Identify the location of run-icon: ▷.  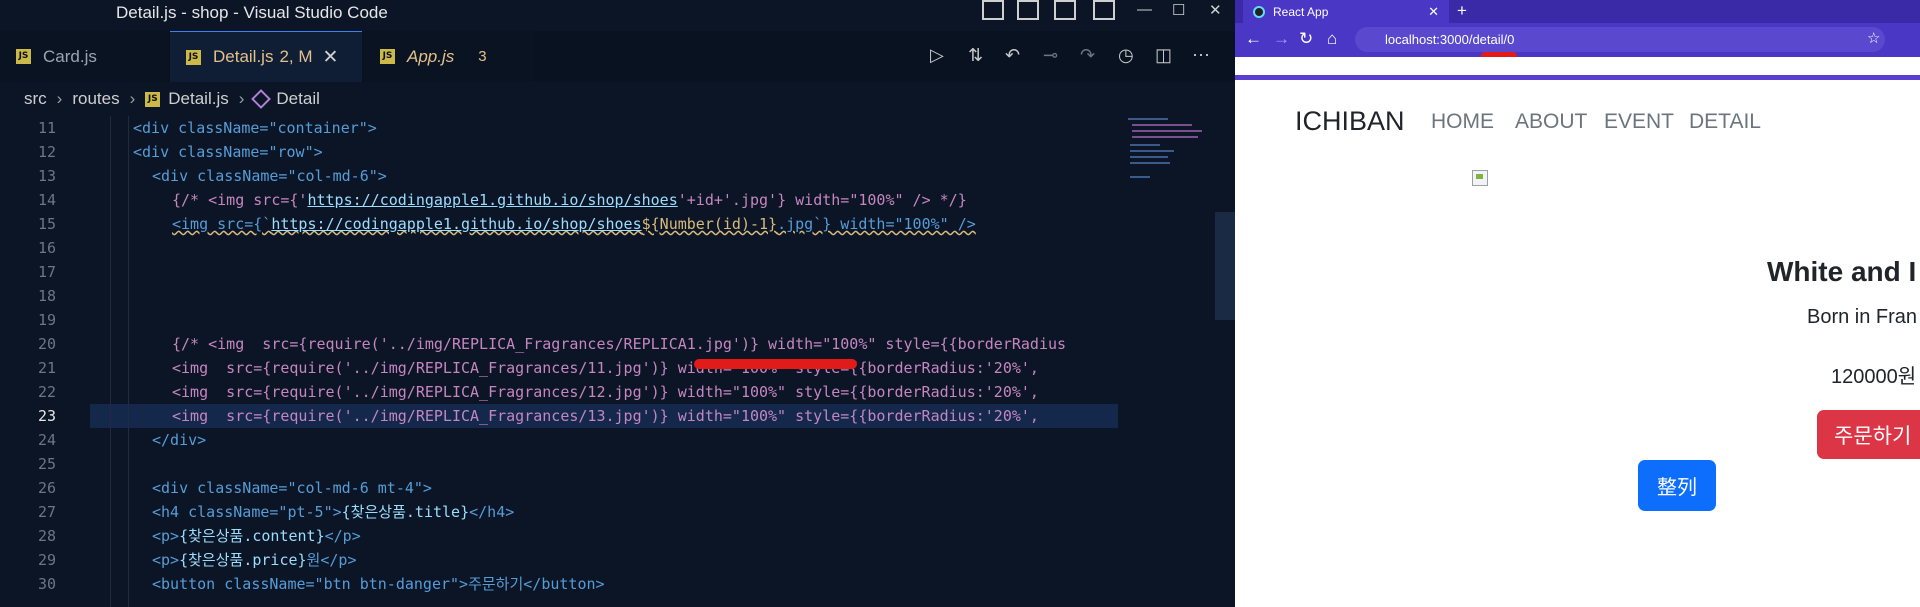
(937, 55).